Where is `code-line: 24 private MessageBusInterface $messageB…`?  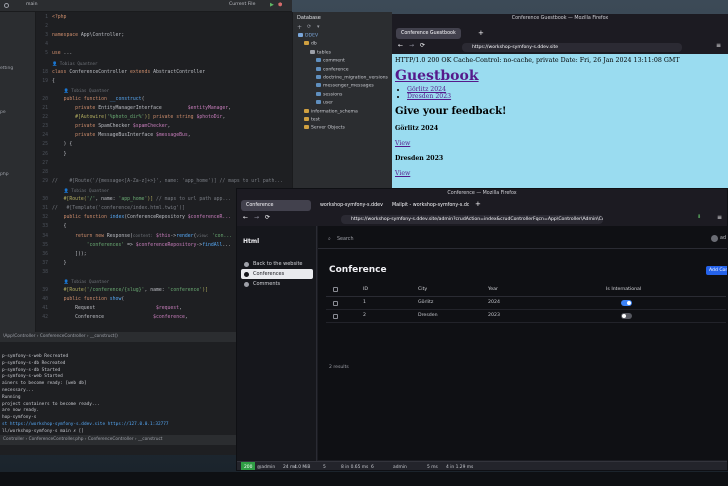 code-line: 24 private MessageBusInterface $messageB… is located at coordinates (164, 135).